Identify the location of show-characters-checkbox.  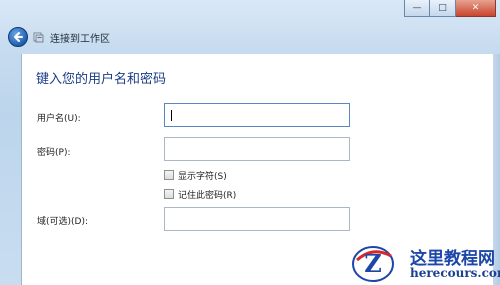
(169, 175).